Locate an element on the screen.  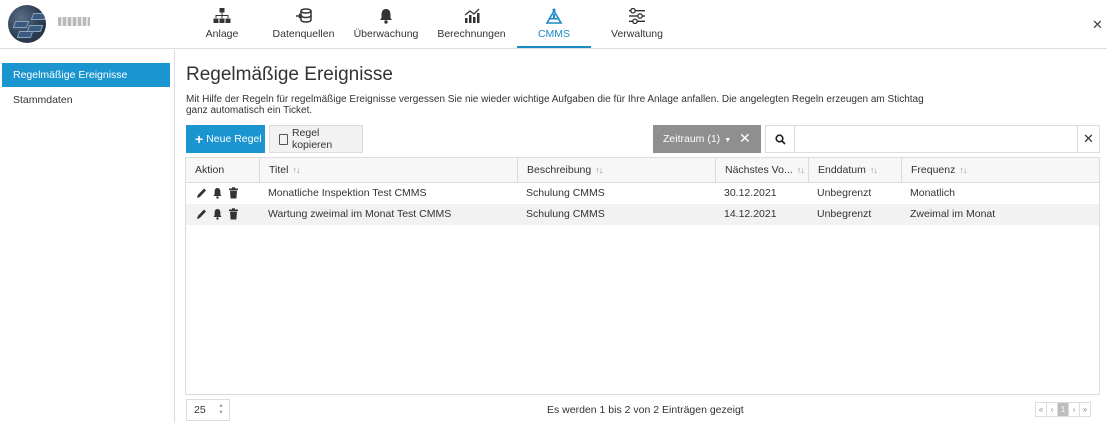
page-title: Regelmäßige Ereignisse is located at coordinates (289, 74).